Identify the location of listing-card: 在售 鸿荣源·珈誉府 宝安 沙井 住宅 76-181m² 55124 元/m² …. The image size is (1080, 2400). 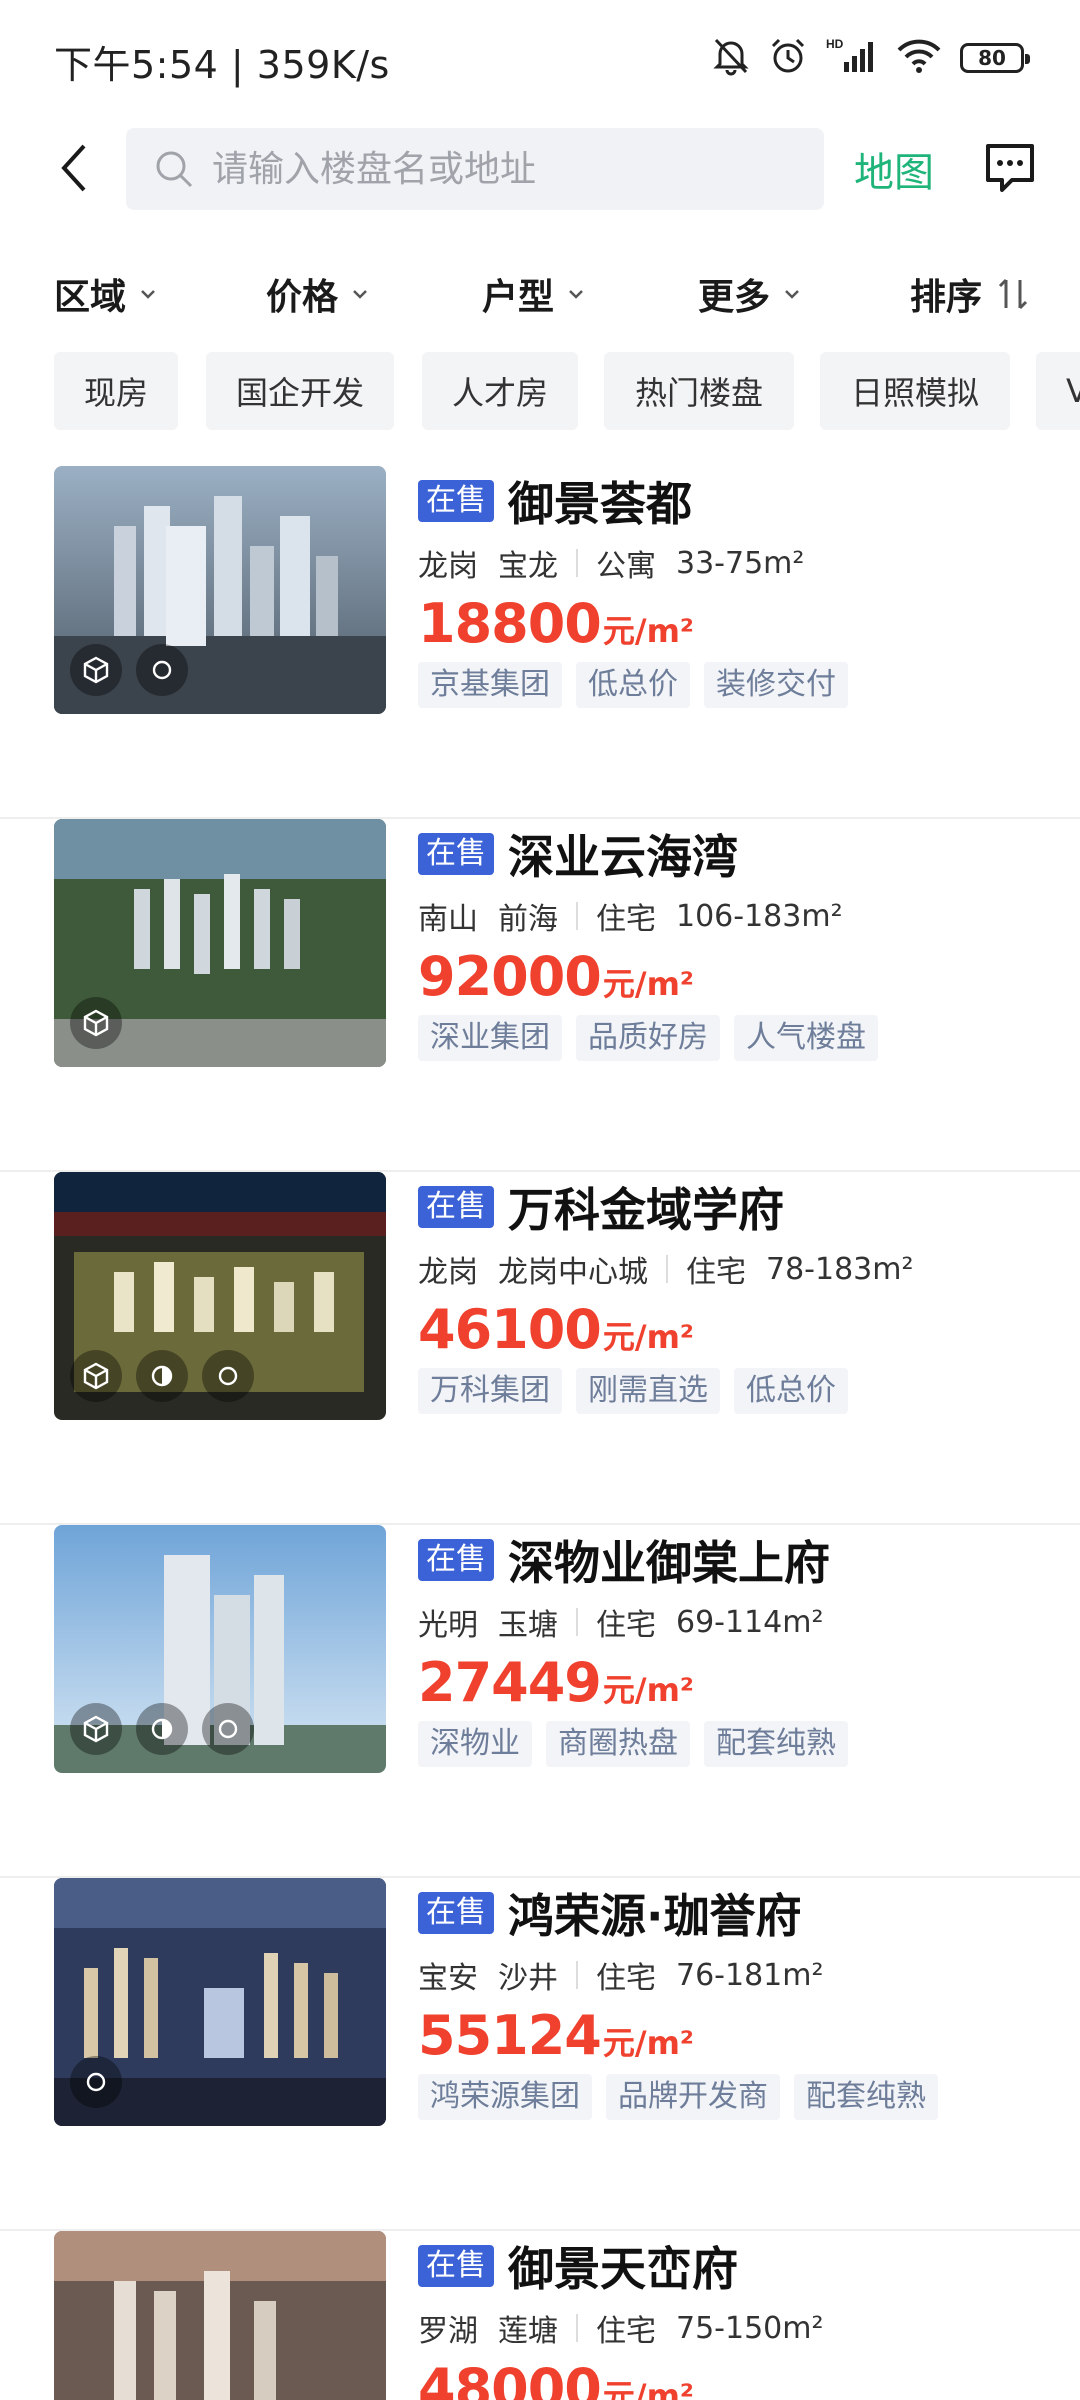
(540, 2054).